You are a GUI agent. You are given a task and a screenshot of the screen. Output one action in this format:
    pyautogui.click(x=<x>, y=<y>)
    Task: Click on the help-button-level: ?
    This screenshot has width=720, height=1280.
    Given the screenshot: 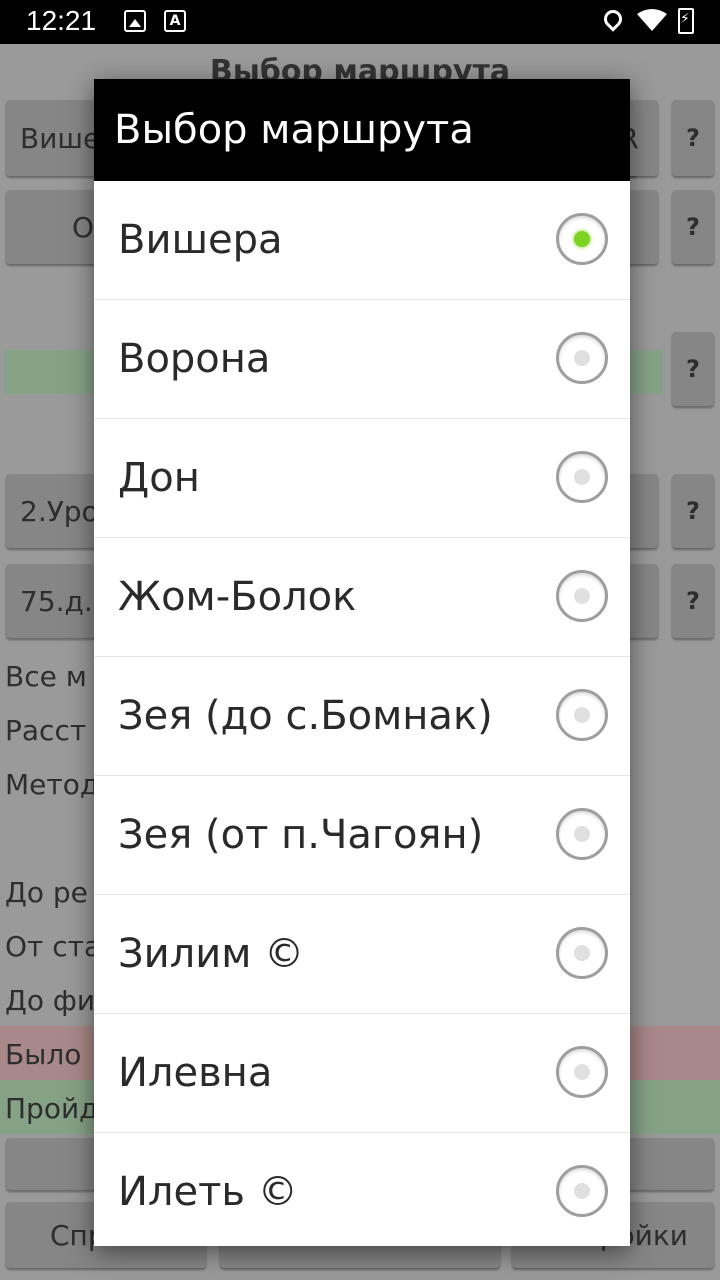 What is the action you would take?
    pyautogui.click(x=693, y=511)
    